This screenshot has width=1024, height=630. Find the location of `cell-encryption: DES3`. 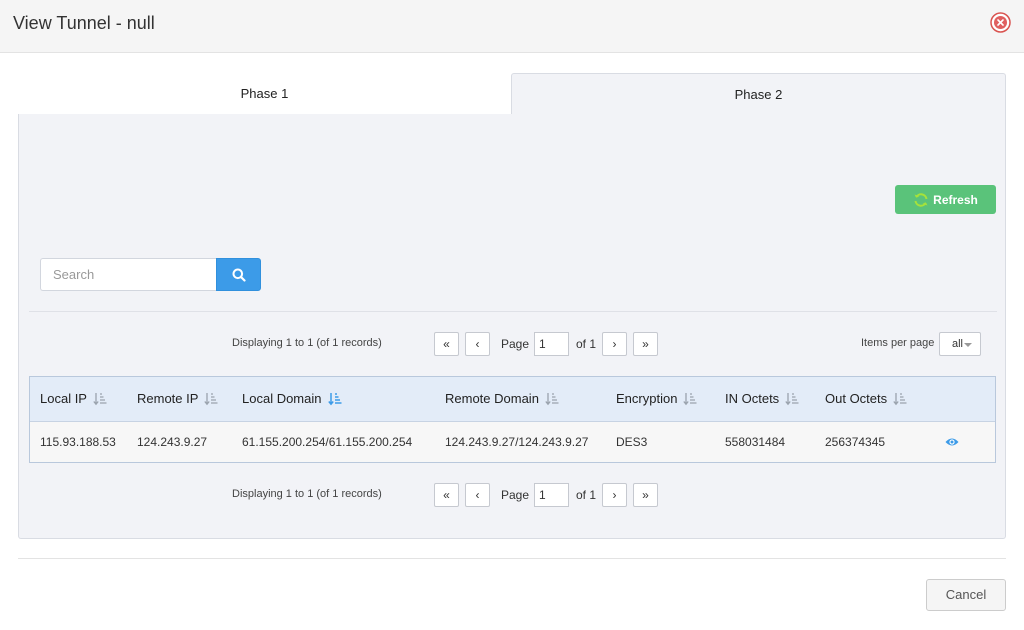

cell-encryption: DES3 is located at coordinates (632, 442).